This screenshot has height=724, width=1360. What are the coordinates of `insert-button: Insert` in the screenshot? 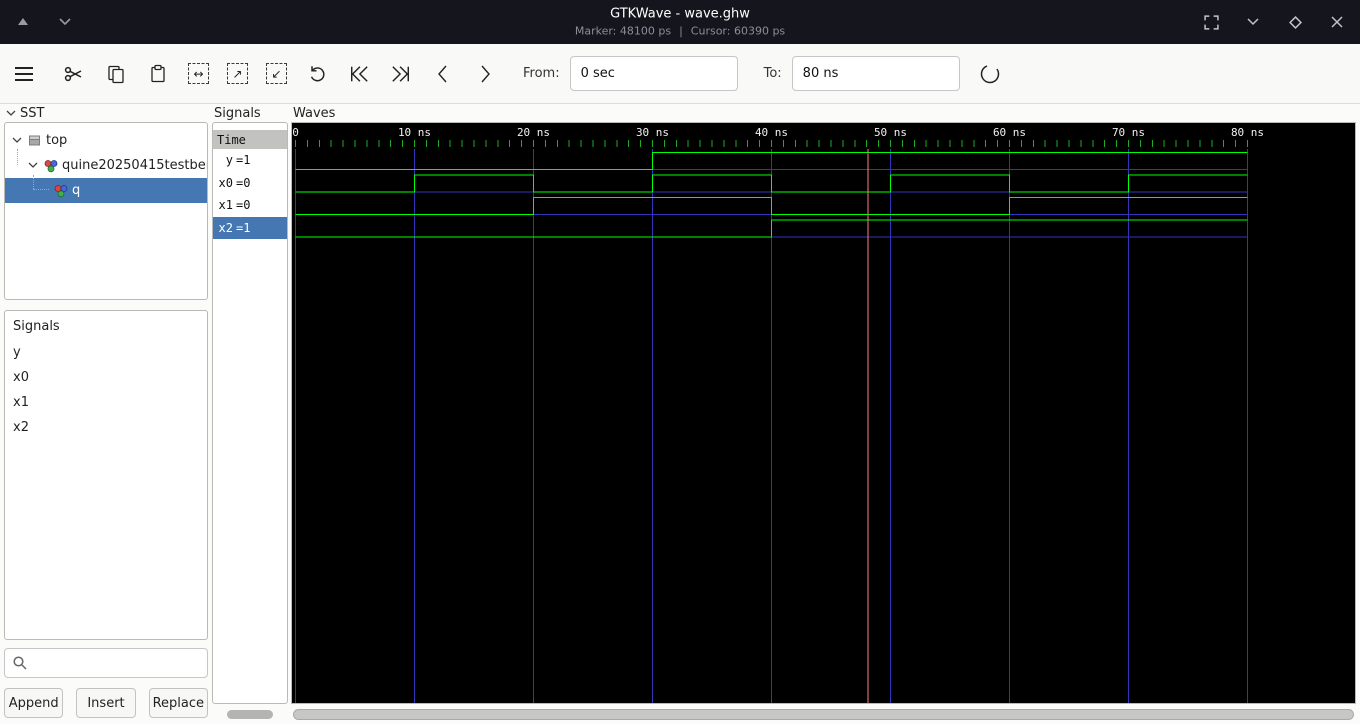 It's located at (106, 703).